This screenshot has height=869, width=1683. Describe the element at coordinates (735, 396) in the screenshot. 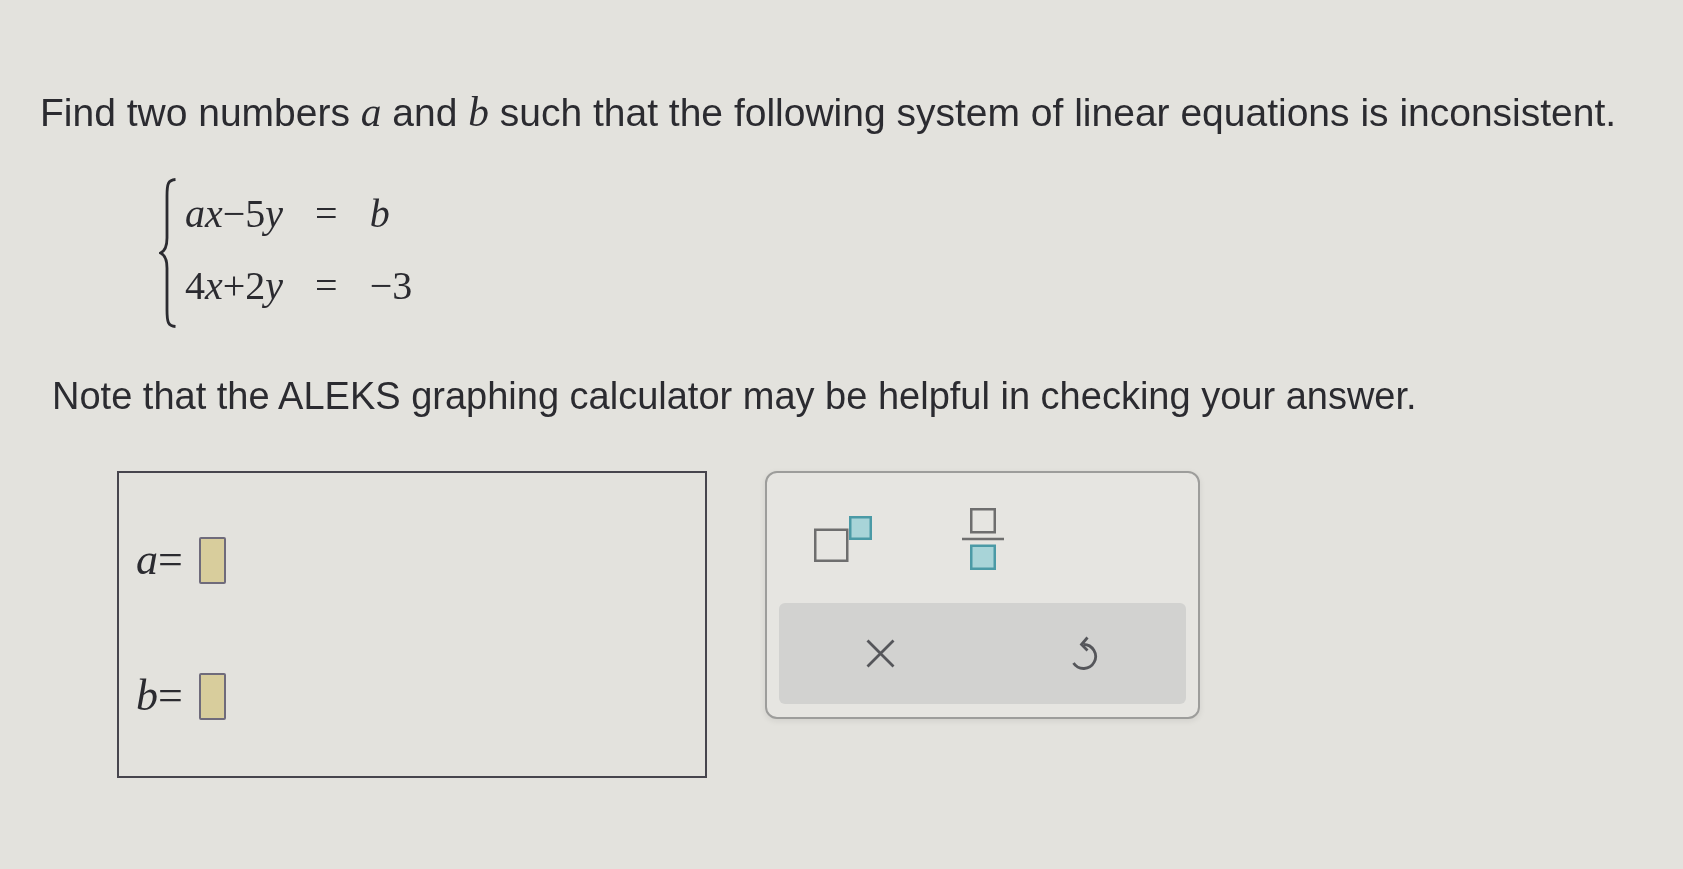

I see `note-text: Note that the ALEKS graphing calculator may be helpful in checking your answer.` at that location.